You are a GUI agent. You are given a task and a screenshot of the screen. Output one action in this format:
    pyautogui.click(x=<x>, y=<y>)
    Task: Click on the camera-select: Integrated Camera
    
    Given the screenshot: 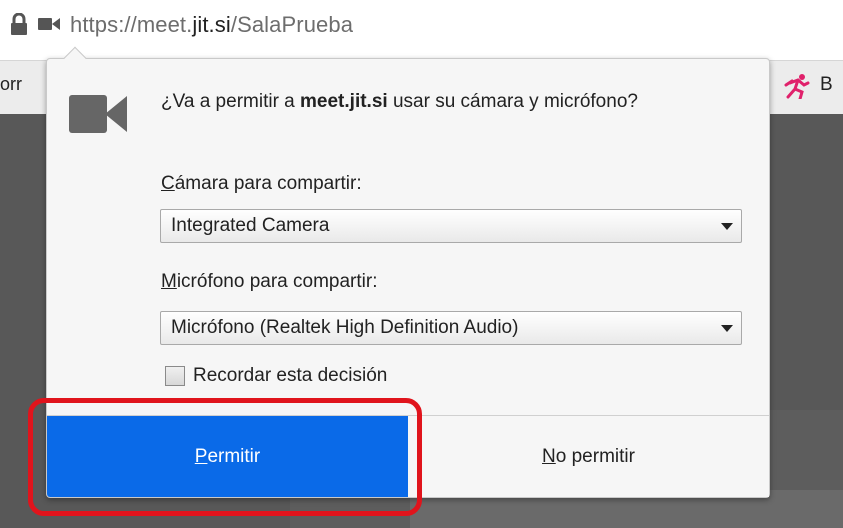 What is the action you would take?
    pyautogui.click(x=451, y=226)
    